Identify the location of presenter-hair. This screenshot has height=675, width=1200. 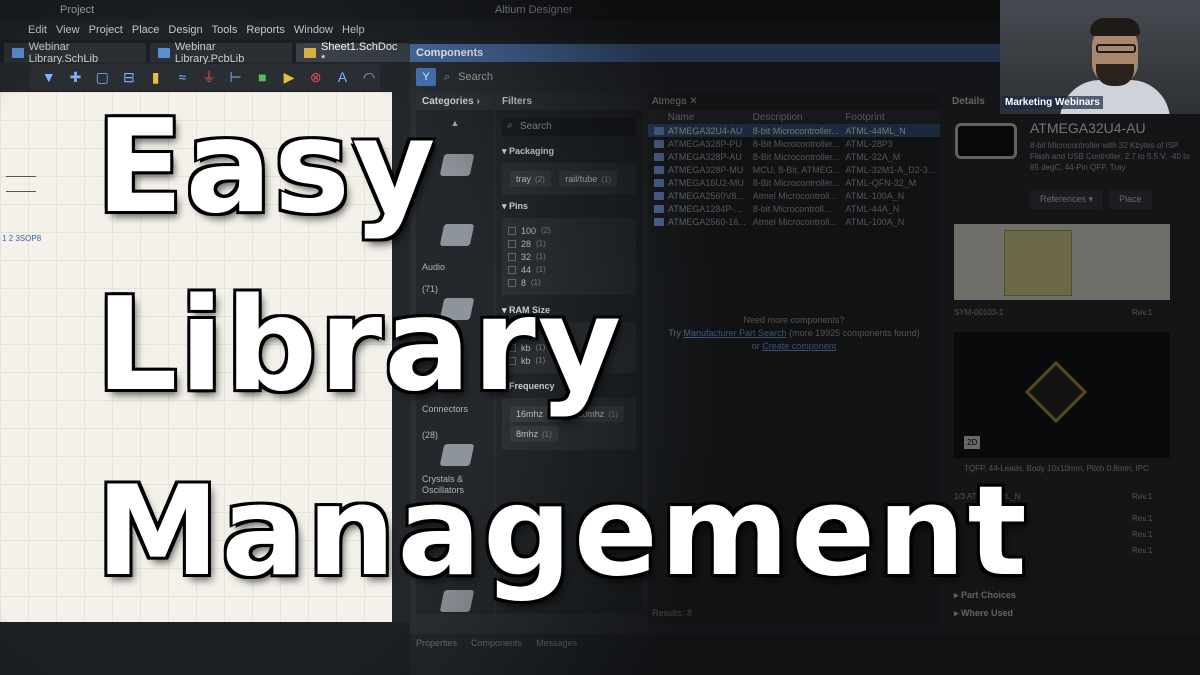
(1115, 27).